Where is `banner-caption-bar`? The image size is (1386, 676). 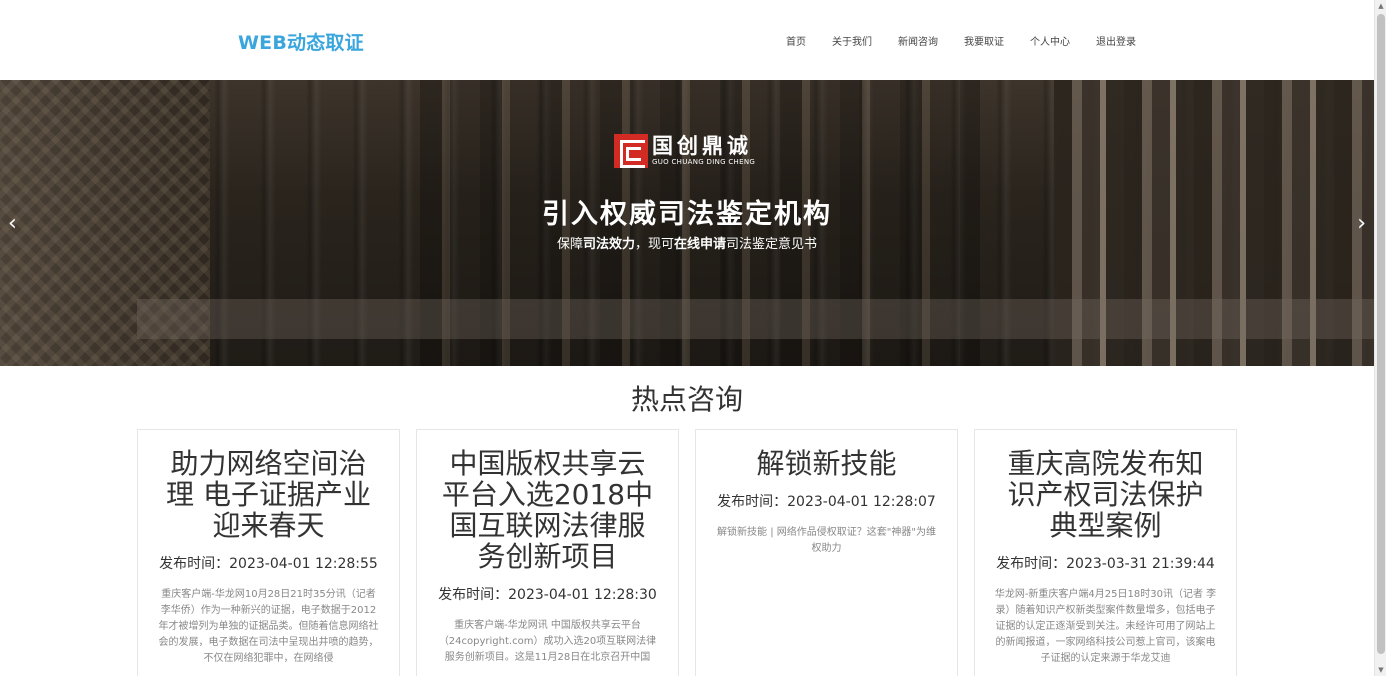 banner-caption-bar is located at coordinates (755, 319).